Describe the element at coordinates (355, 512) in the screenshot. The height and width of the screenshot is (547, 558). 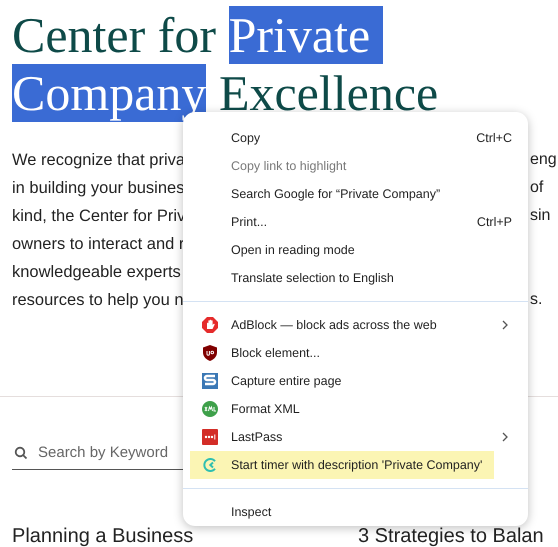
I see `menu-item: Inspect` at that location.